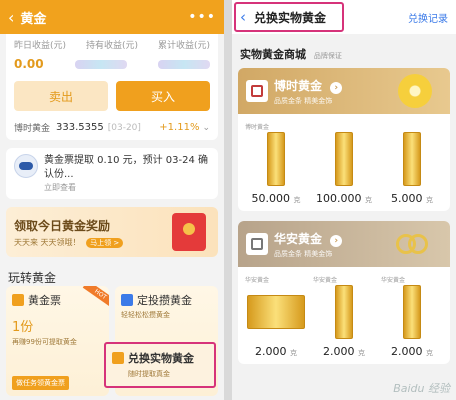  I want to click on redeem-title: 兑换实物黄金, so click(161, 358).